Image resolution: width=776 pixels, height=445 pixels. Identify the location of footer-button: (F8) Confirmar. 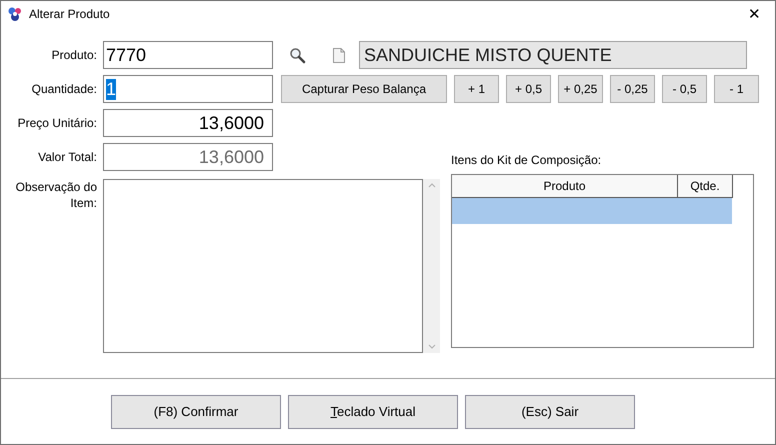
(196, 411).